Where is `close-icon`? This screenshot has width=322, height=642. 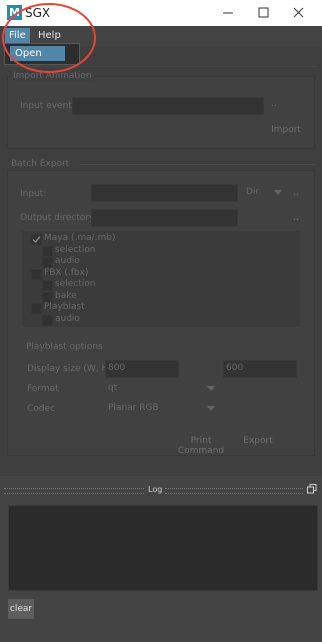 close-icon is located at coordinates (298, 12).